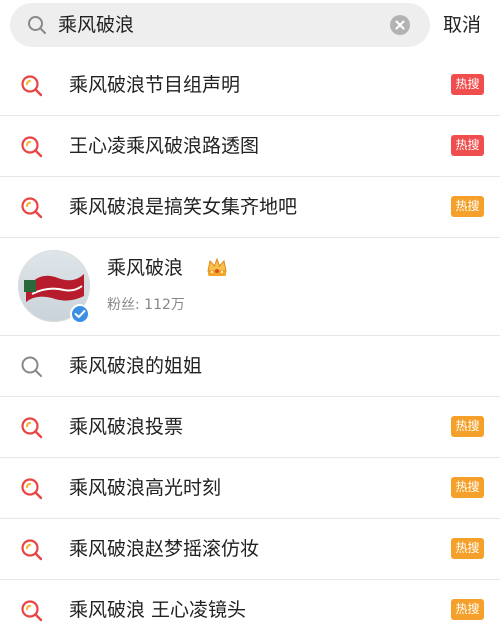 Image resolution: width=500 pixels, height=635 pixels. I want to click on search-header: 乘风破浪 取消, so click(250, 27).